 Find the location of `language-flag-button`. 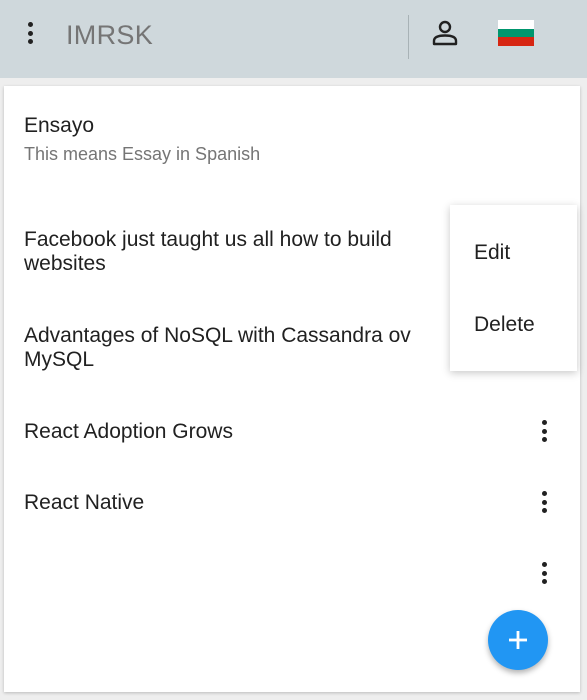

language-flag-button is located at coordinates (516, 33).